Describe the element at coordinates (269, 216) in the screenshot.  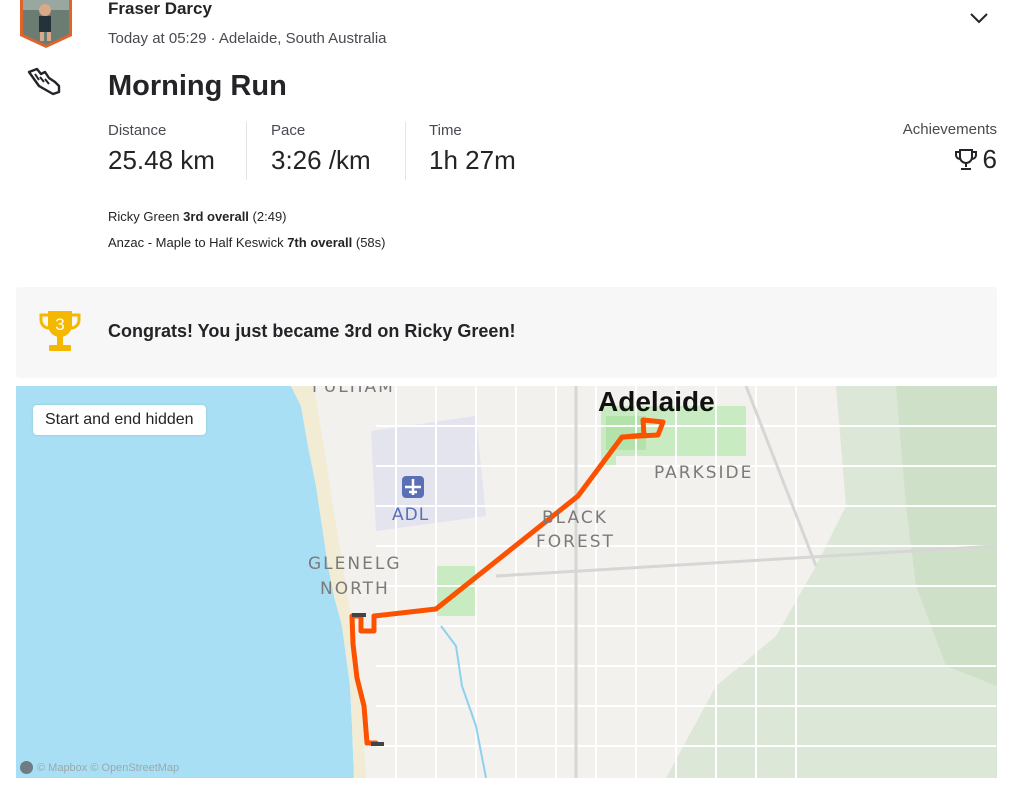
I see `segment-time: (2:49)` at that location.